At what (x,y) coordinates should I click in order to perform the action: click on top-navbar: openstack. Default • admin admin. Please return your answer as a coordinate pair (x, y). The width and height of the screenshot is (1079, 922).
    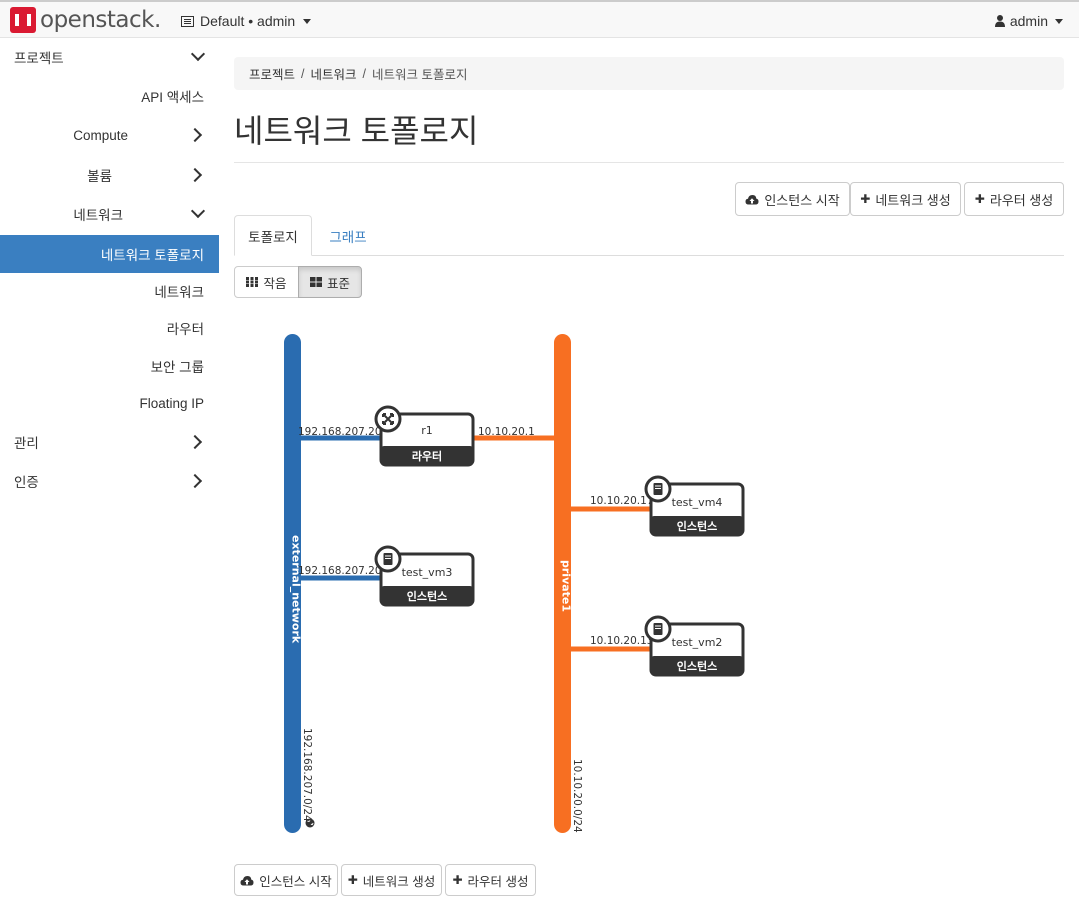
    Looking at the image, I should click on (539, 19).